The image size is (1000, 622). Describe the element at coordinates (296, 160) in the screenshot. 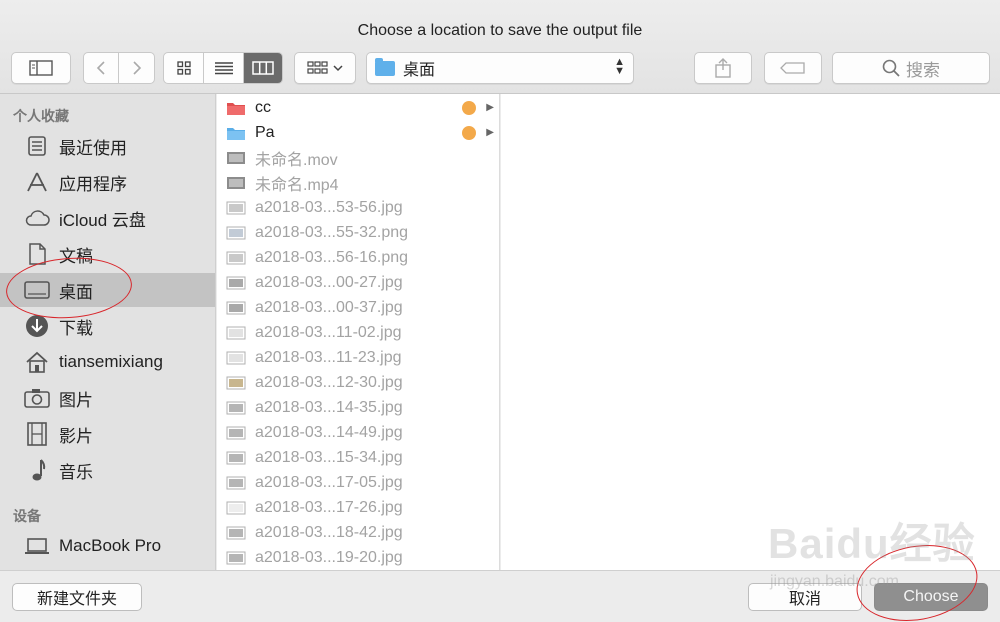

I see `file-name: 未命名.mov` at that location.